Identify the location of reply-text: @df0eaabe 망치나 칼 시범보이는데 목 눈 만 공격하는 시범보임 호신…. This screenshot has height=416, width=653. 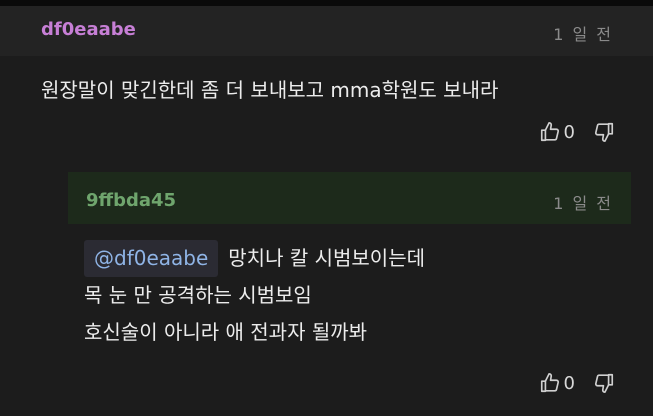
(254, 295).